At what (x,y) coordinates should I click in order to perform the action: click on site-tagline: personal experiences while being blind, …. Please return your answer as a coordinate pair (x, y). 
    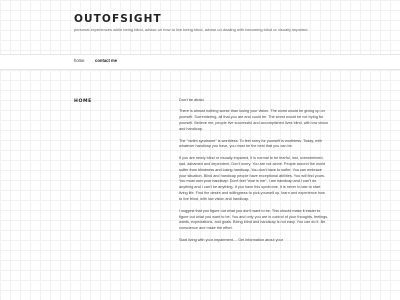
    Looking at the image, I should click on (191, 29).